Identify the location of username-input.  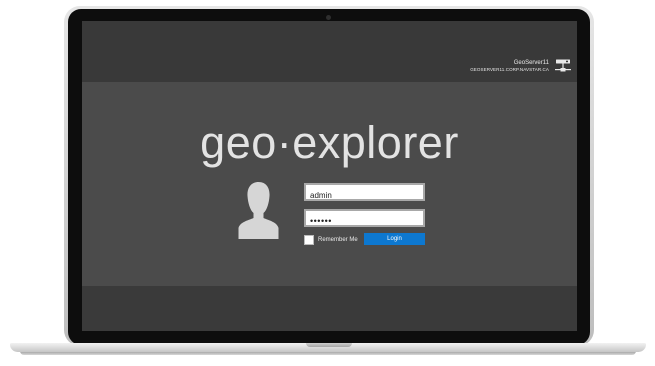
(364, 195).